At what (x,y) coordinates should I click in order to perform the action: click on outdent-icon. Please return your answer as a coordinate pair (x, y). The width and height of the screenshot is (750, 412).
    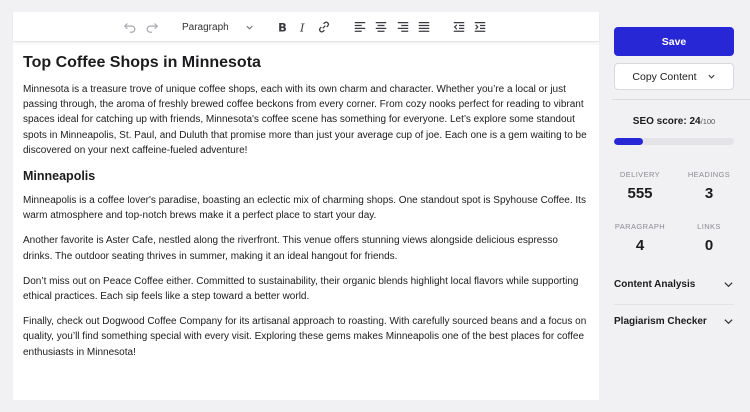
    Looking at the image, I should click on (459, 27).